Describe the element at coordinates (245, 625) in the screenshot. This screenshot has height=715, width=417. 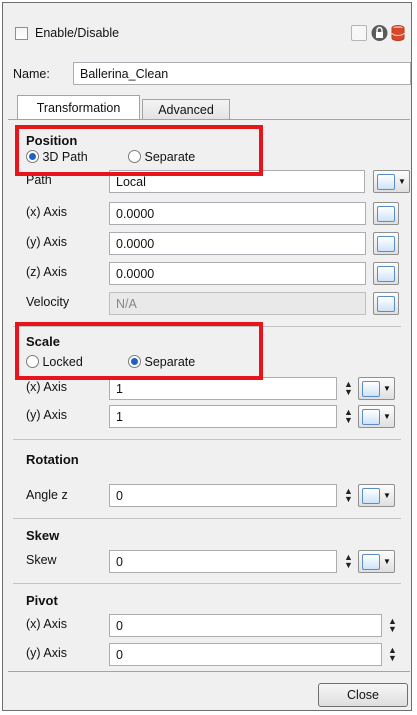
I see `pivot-x-field: 0` at that location.